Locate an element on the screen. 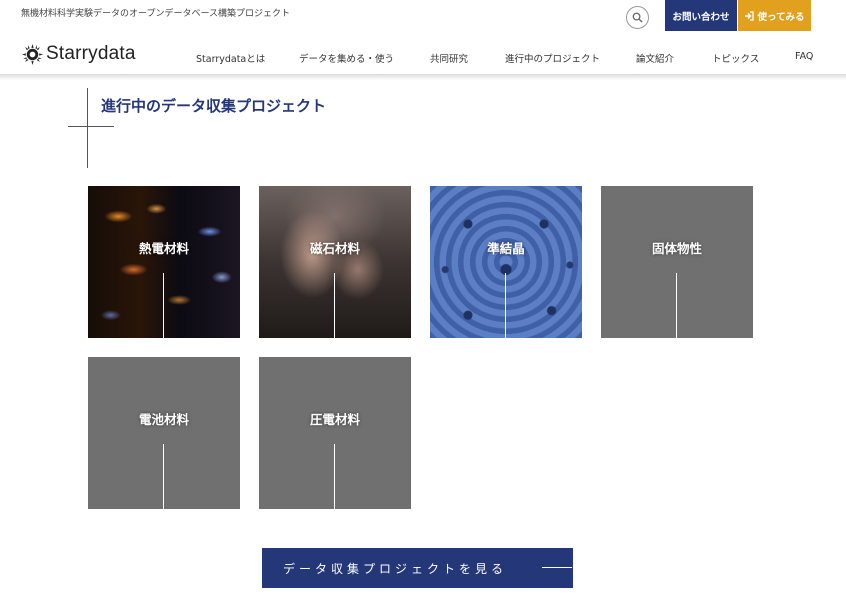  nav-item-about: Starrydataとは is located at coordinates (230, 58).